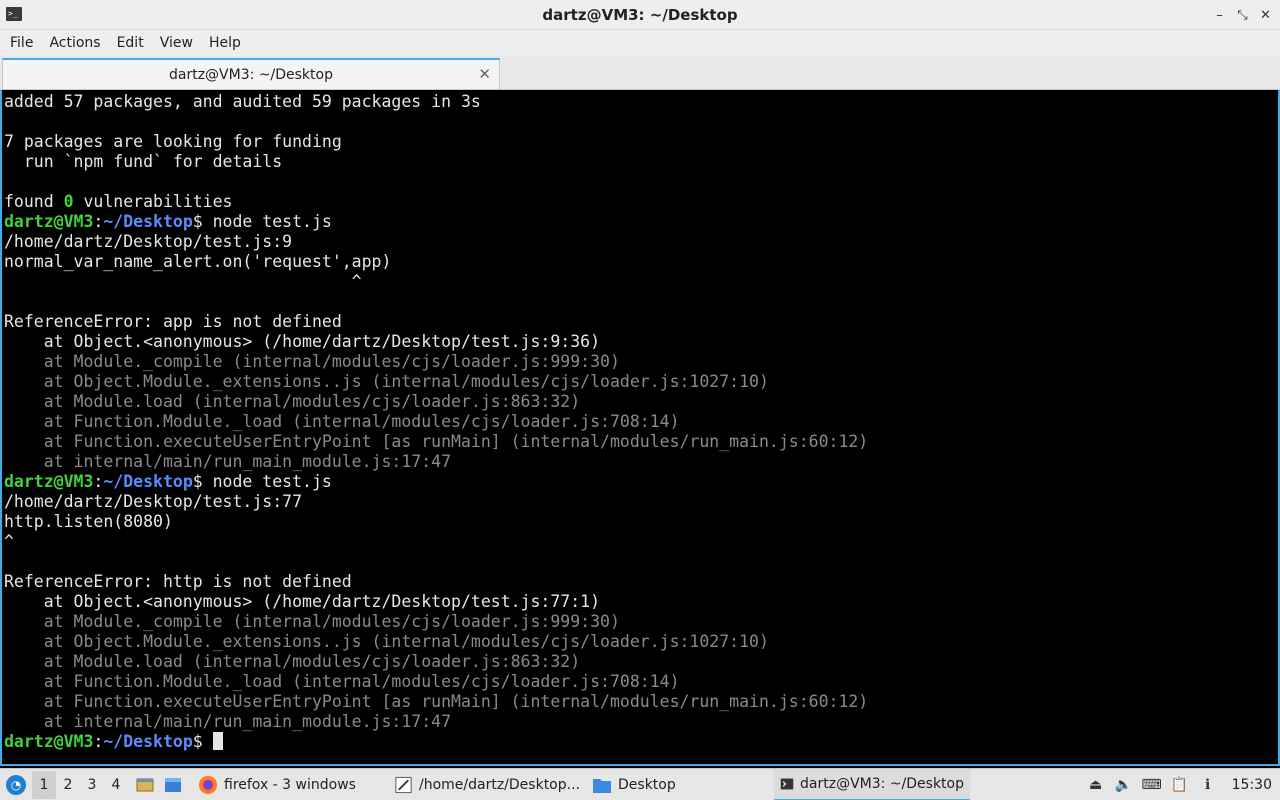  Describe the element at coordinates (68, 201) in the screenshot. I see `terminal-text: 0` at that location.